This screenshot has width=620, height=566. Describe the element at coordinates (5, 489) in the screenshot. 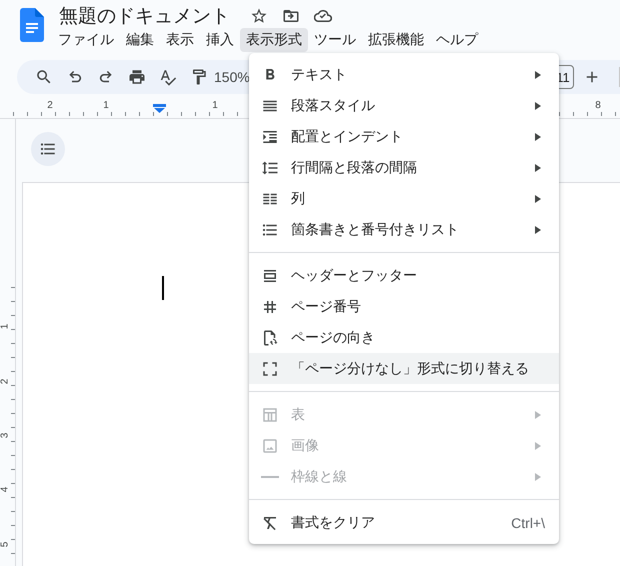

I see `ruler-number: 4` at that location.